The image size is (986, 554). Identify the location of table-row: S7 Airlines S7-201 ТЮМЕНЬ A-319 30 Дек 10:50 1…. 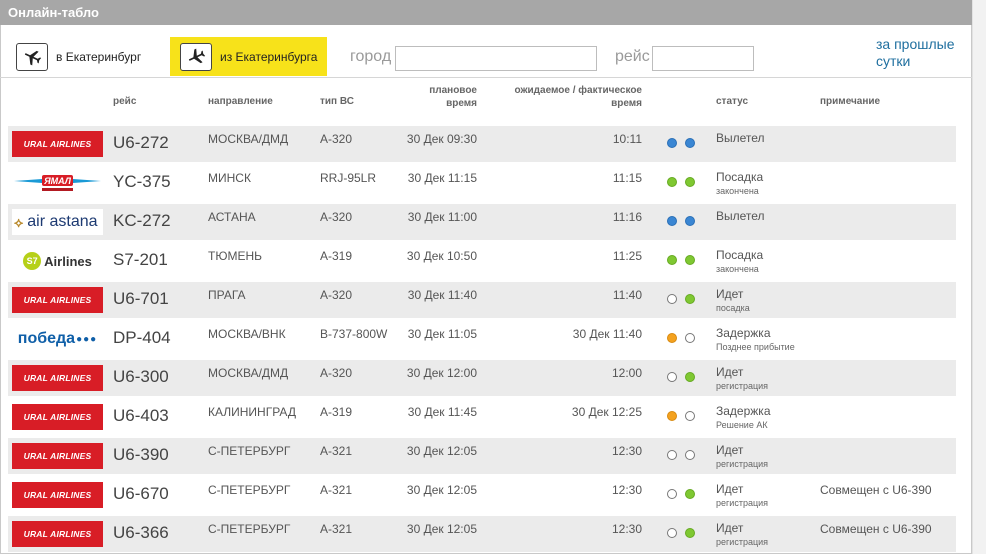
(482, 261).